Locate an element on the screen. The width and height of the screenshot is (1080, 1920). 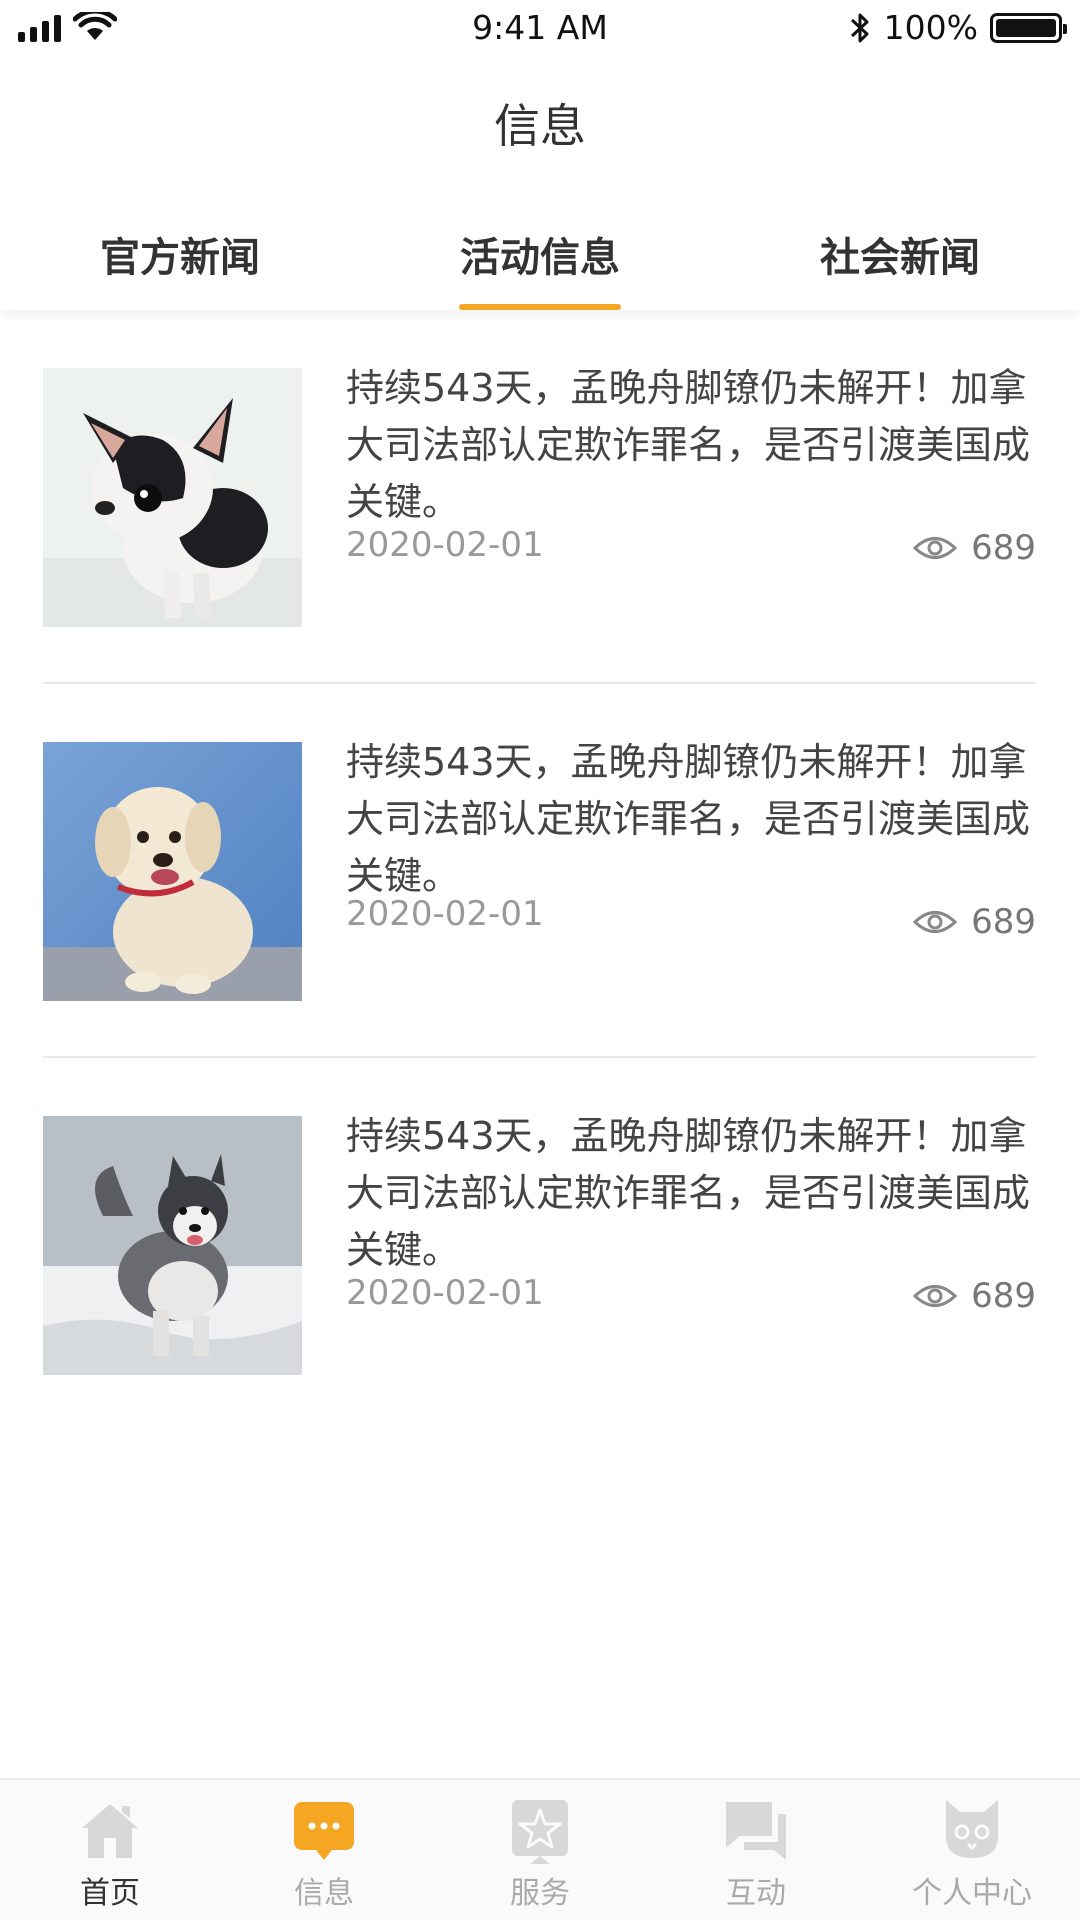
message-icon is located at coordinates (324, 1831).